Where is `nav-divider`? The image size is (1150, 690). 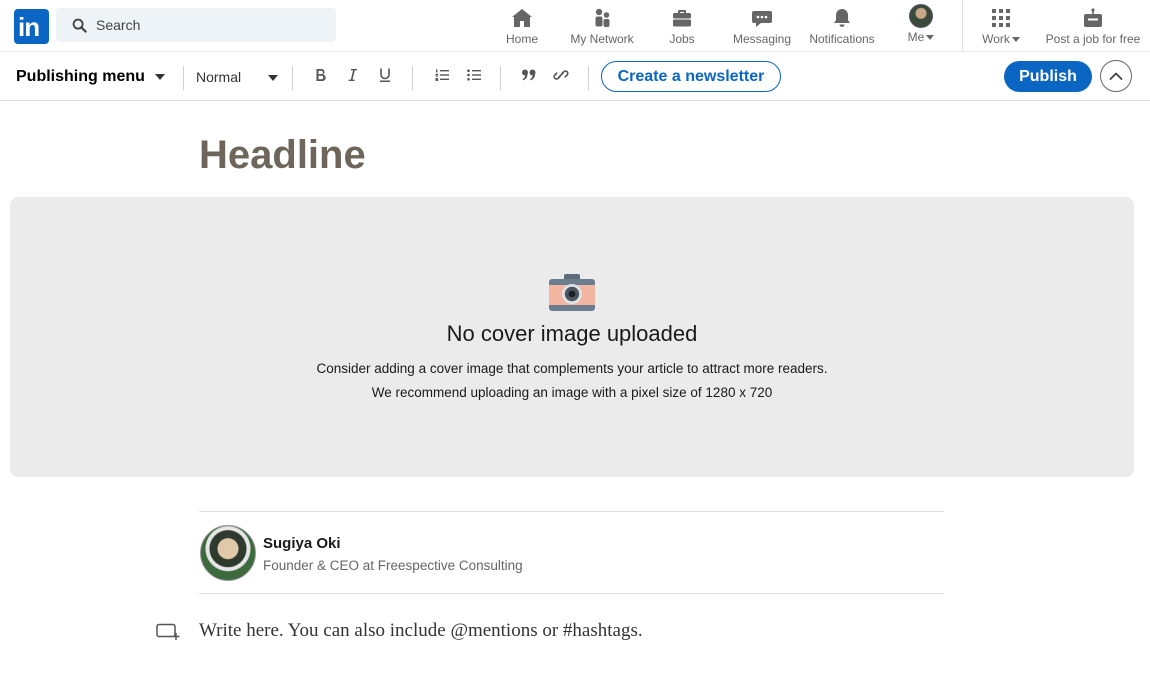 nav-divider is located at coordinates (962, 26).